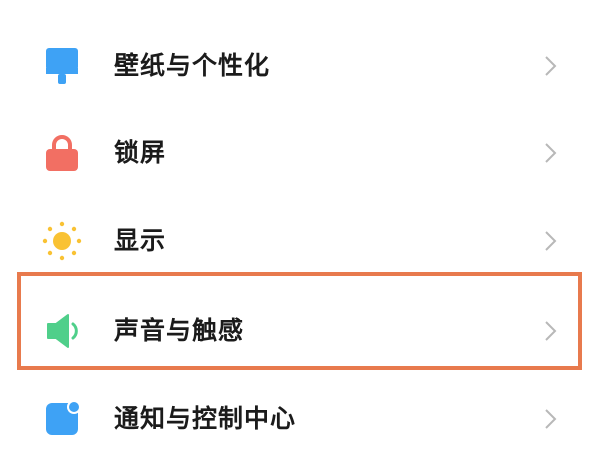  I want to click on settings-item-label: 壁纸与个性化, so click(192, 65).